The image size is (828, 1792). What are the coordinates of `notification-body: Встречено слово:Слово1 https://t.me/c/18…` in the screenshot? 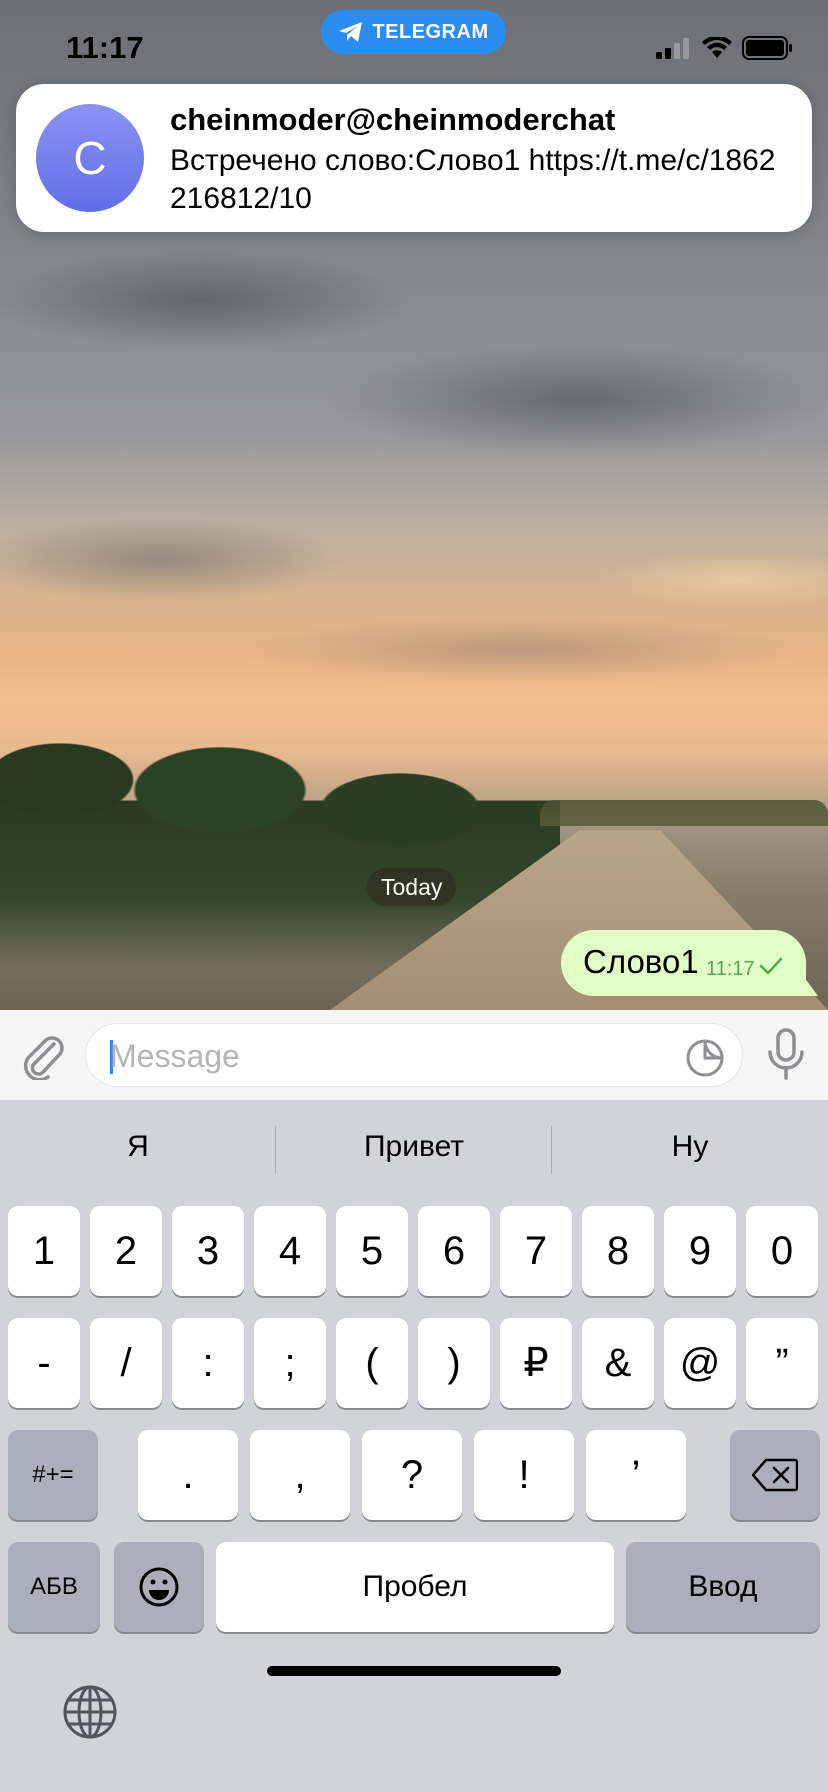 It's located at (473, 179).